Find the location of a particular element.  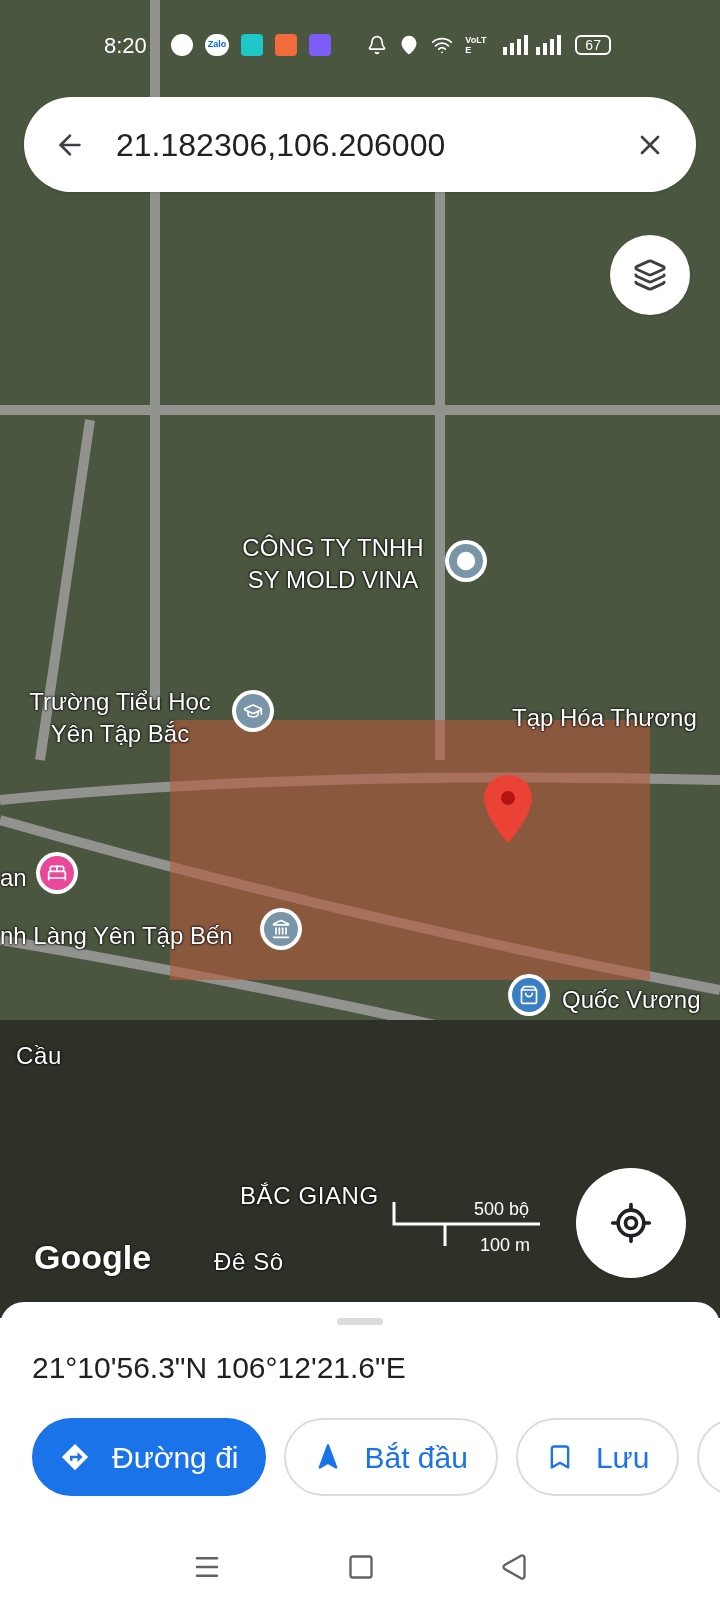

map-label: Cầu is located at coordinates (39, 1056).